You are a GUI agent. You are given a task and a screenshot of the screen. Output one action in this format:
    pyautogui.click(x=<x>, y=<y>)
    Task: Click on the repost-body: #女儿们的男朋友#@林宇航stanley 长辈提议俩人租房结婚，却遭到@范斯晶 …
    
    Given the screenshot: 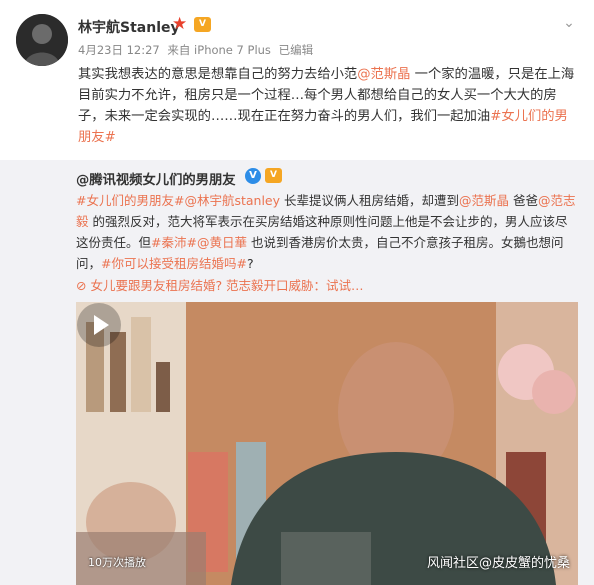 What is the action you would take?
    pyautogui.click(x=326, y=232)
    